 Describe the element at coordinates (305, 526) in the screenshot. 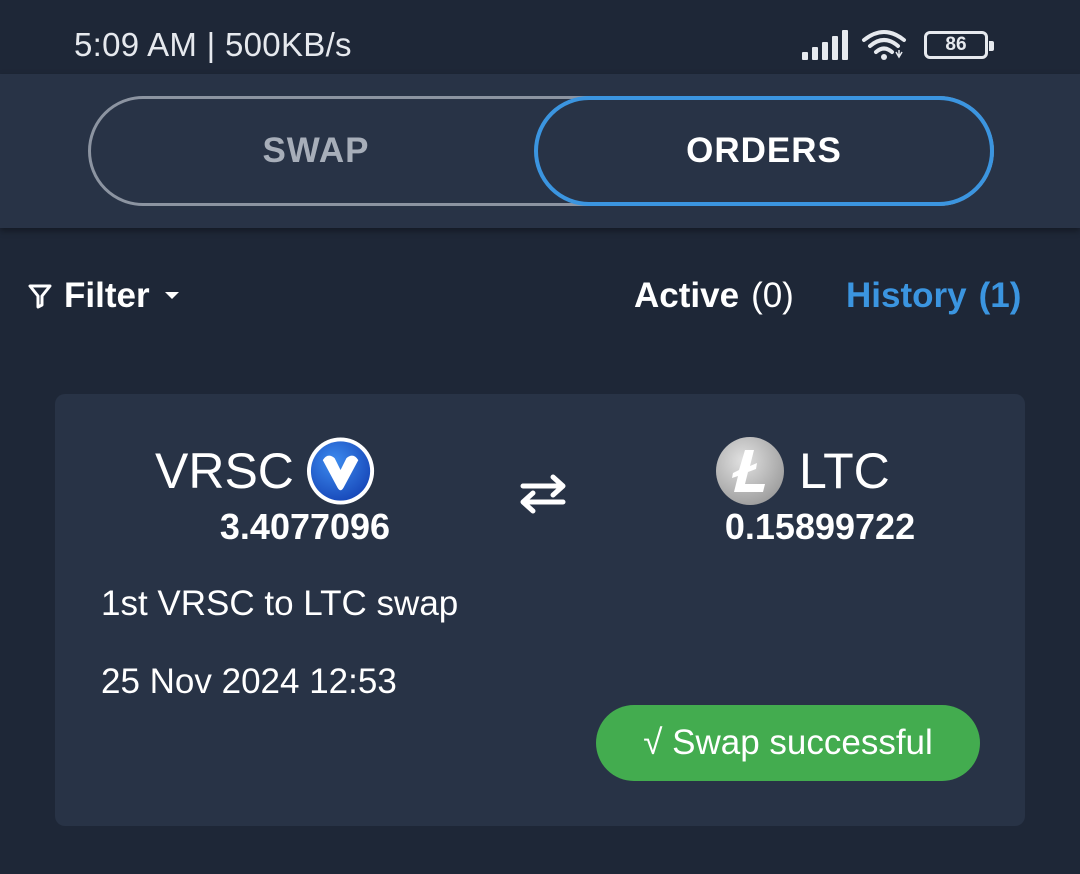

I see `from-amount: 3.4077096` at that location.